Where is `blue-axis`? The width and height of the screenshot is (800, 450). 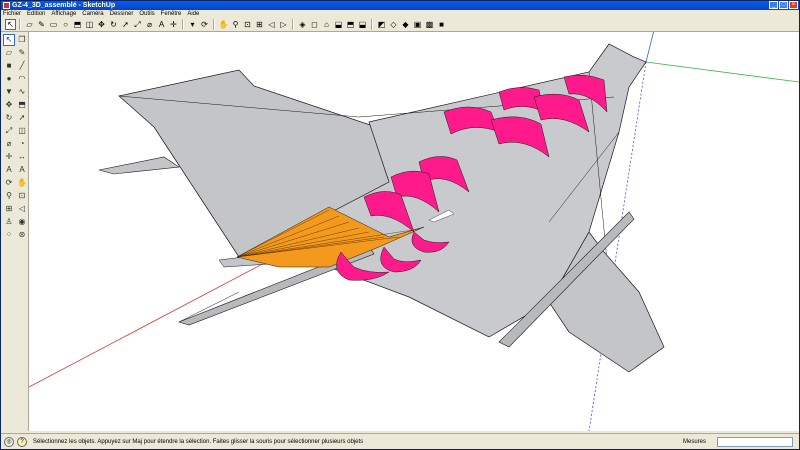 blue-axis is located at coordinates (649, 47).